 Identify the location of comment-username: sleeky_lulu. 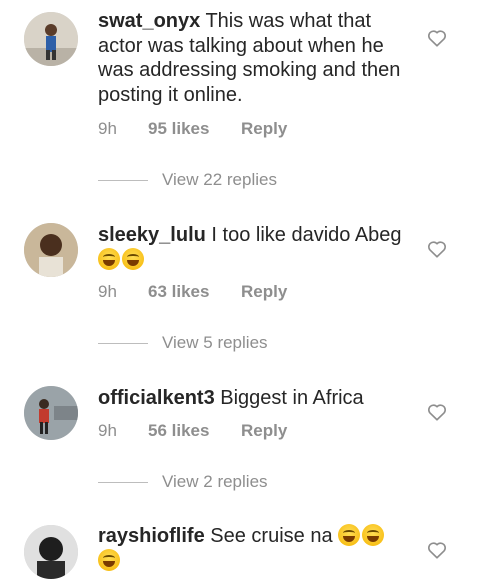
(152, 235).